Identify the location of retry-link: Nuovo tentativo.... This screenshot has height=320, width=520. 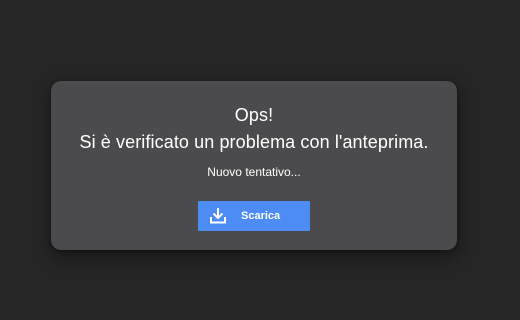
(254, 172).